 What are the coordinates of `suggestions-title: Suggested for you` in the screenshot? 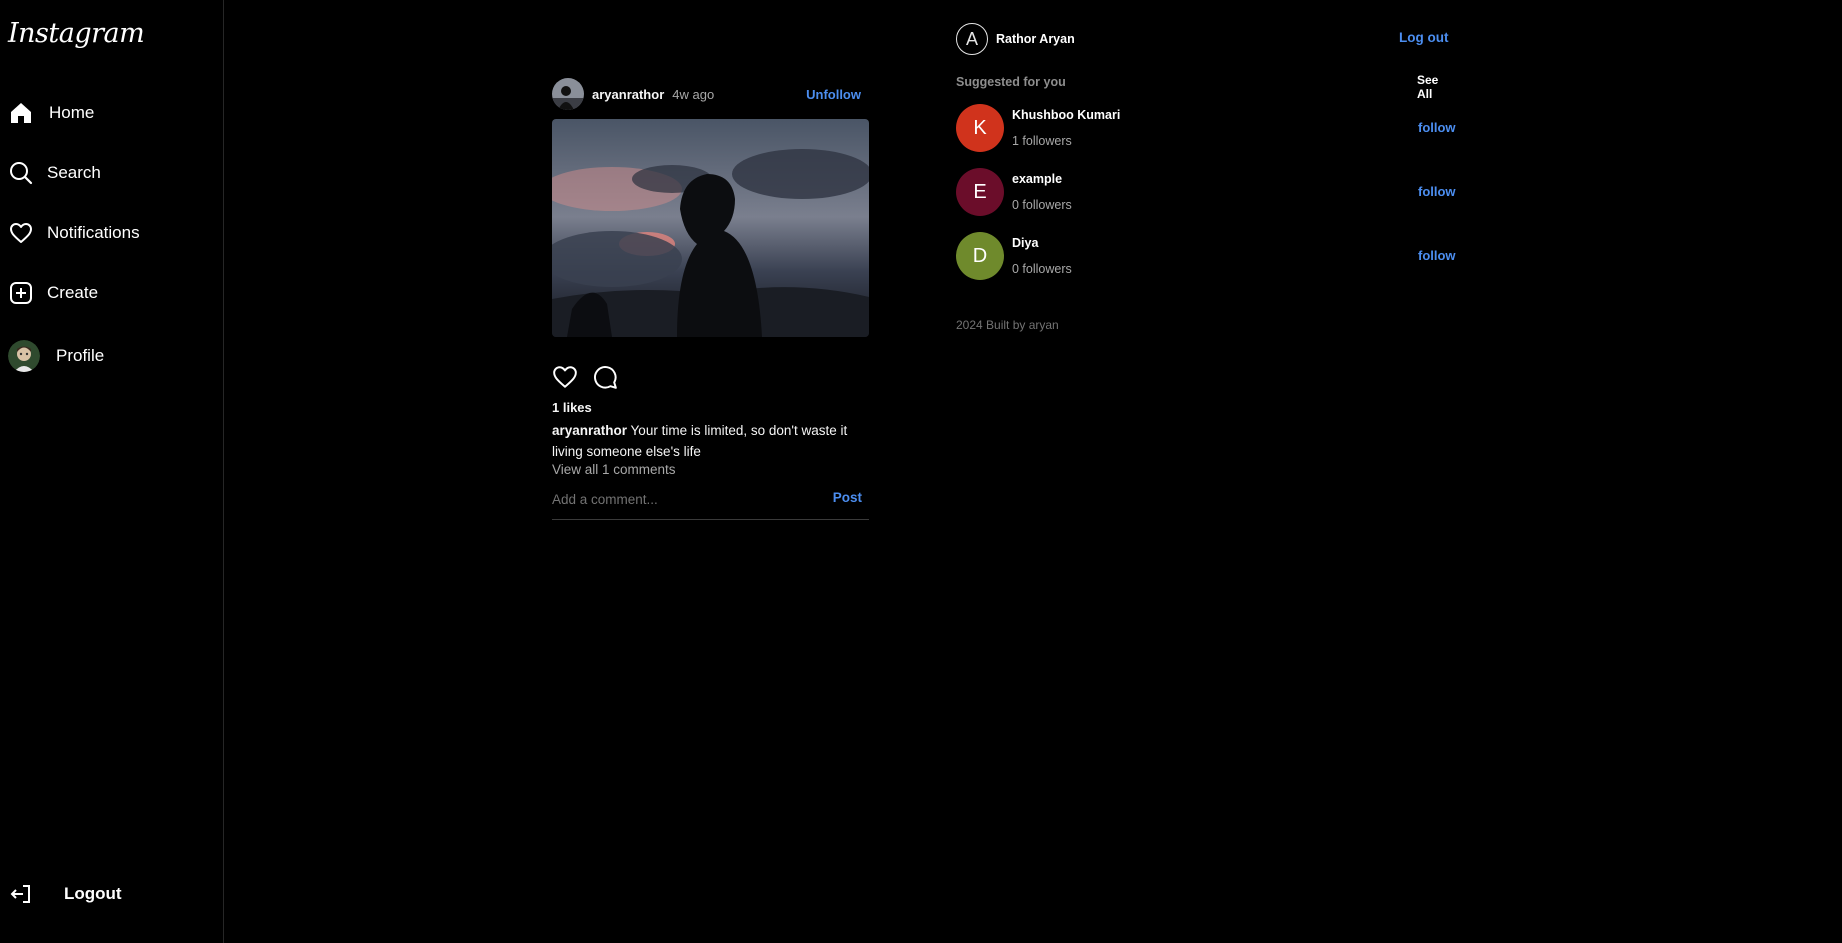 It's located at (1011, 82).